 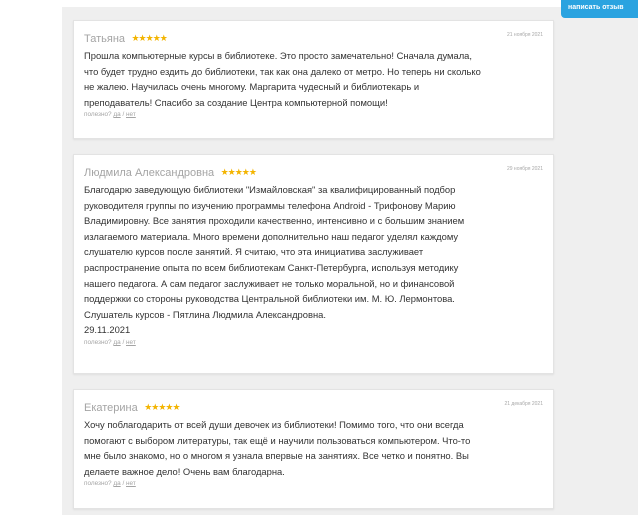 What do you see at coordinates (313, 38) in the screenshot?
I see `review-header: Татьяна ★★★★★ 21 ноября 2021` at bounding box center [313, 38].